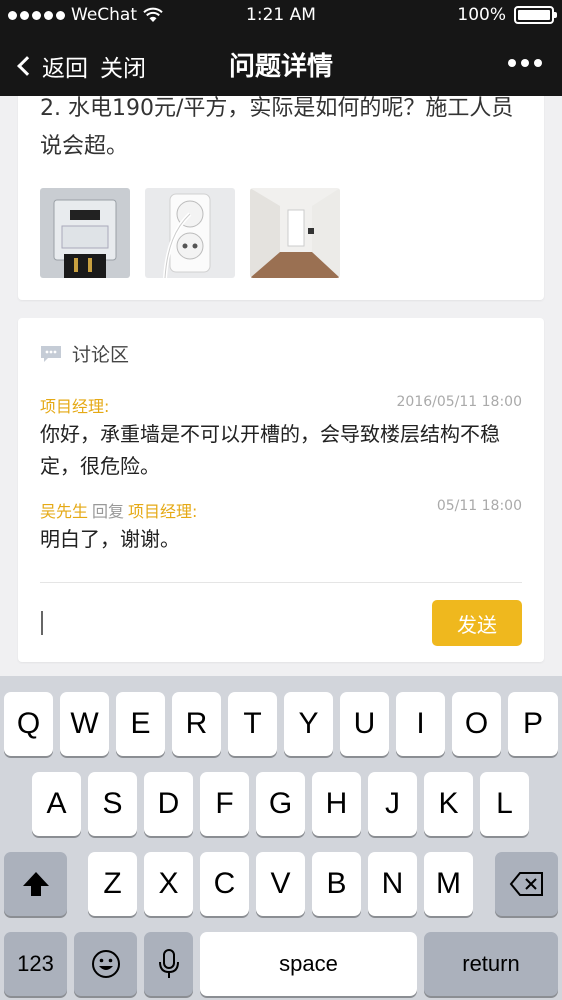 Image resolution: width=562 pixels, height=1000 pixels. Describe the element at coordinates (533, 724) in the screenshot. I see `key-p: P` at that location.